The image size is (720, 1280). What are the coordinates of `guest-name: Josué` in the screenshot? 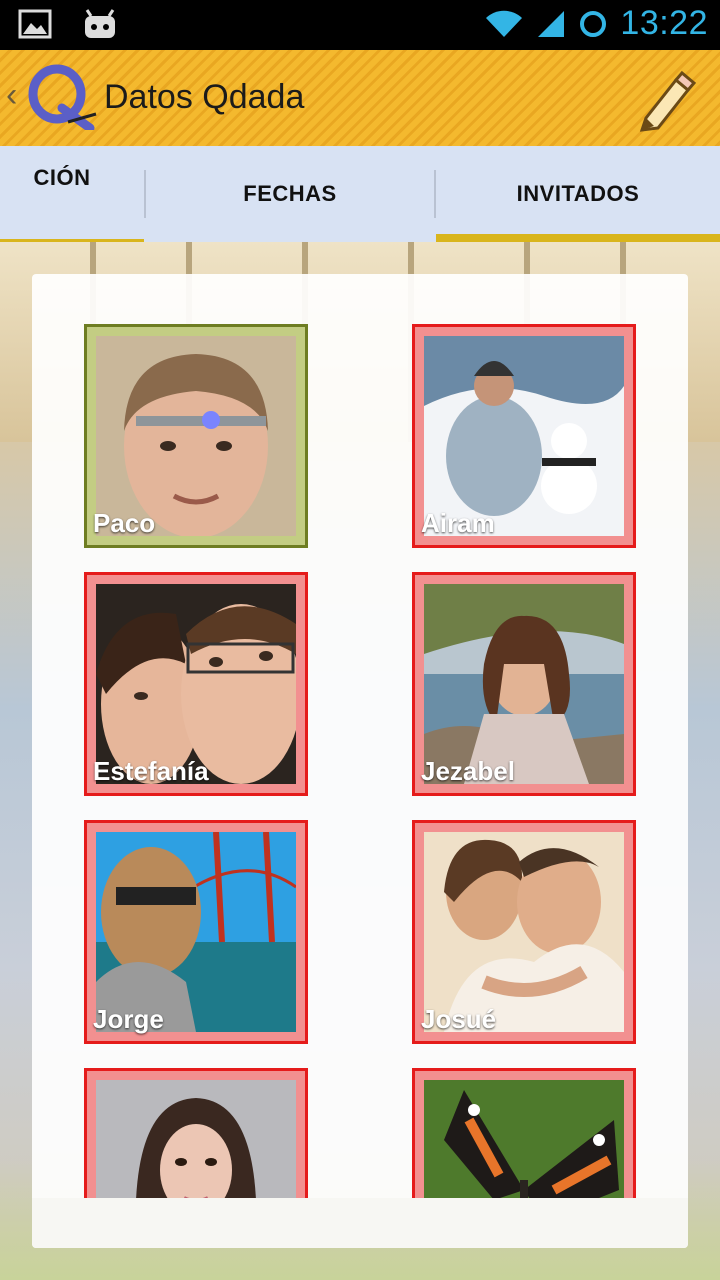 It's located at (459, 1019).